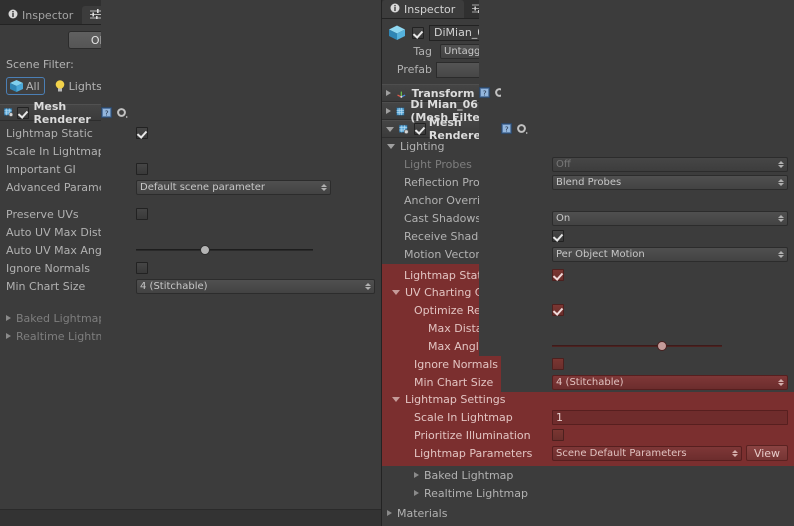 The height and width of the screenshot is (526, 794). I want to click on row-light-probes: Light Probes Off, so click(585, 164).